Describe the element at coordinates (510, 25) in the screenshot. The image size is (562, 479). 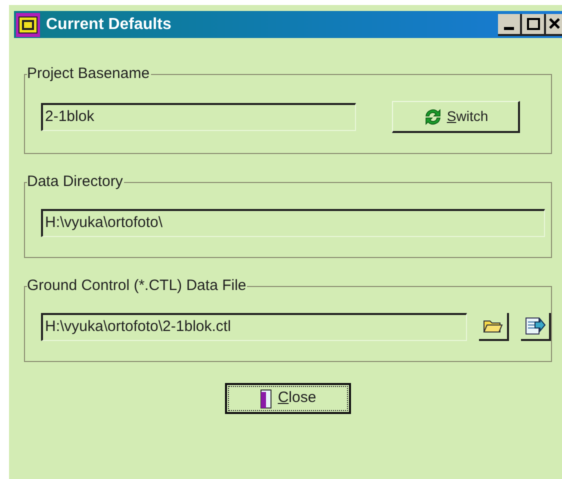
I see `minimize-button` at that location.